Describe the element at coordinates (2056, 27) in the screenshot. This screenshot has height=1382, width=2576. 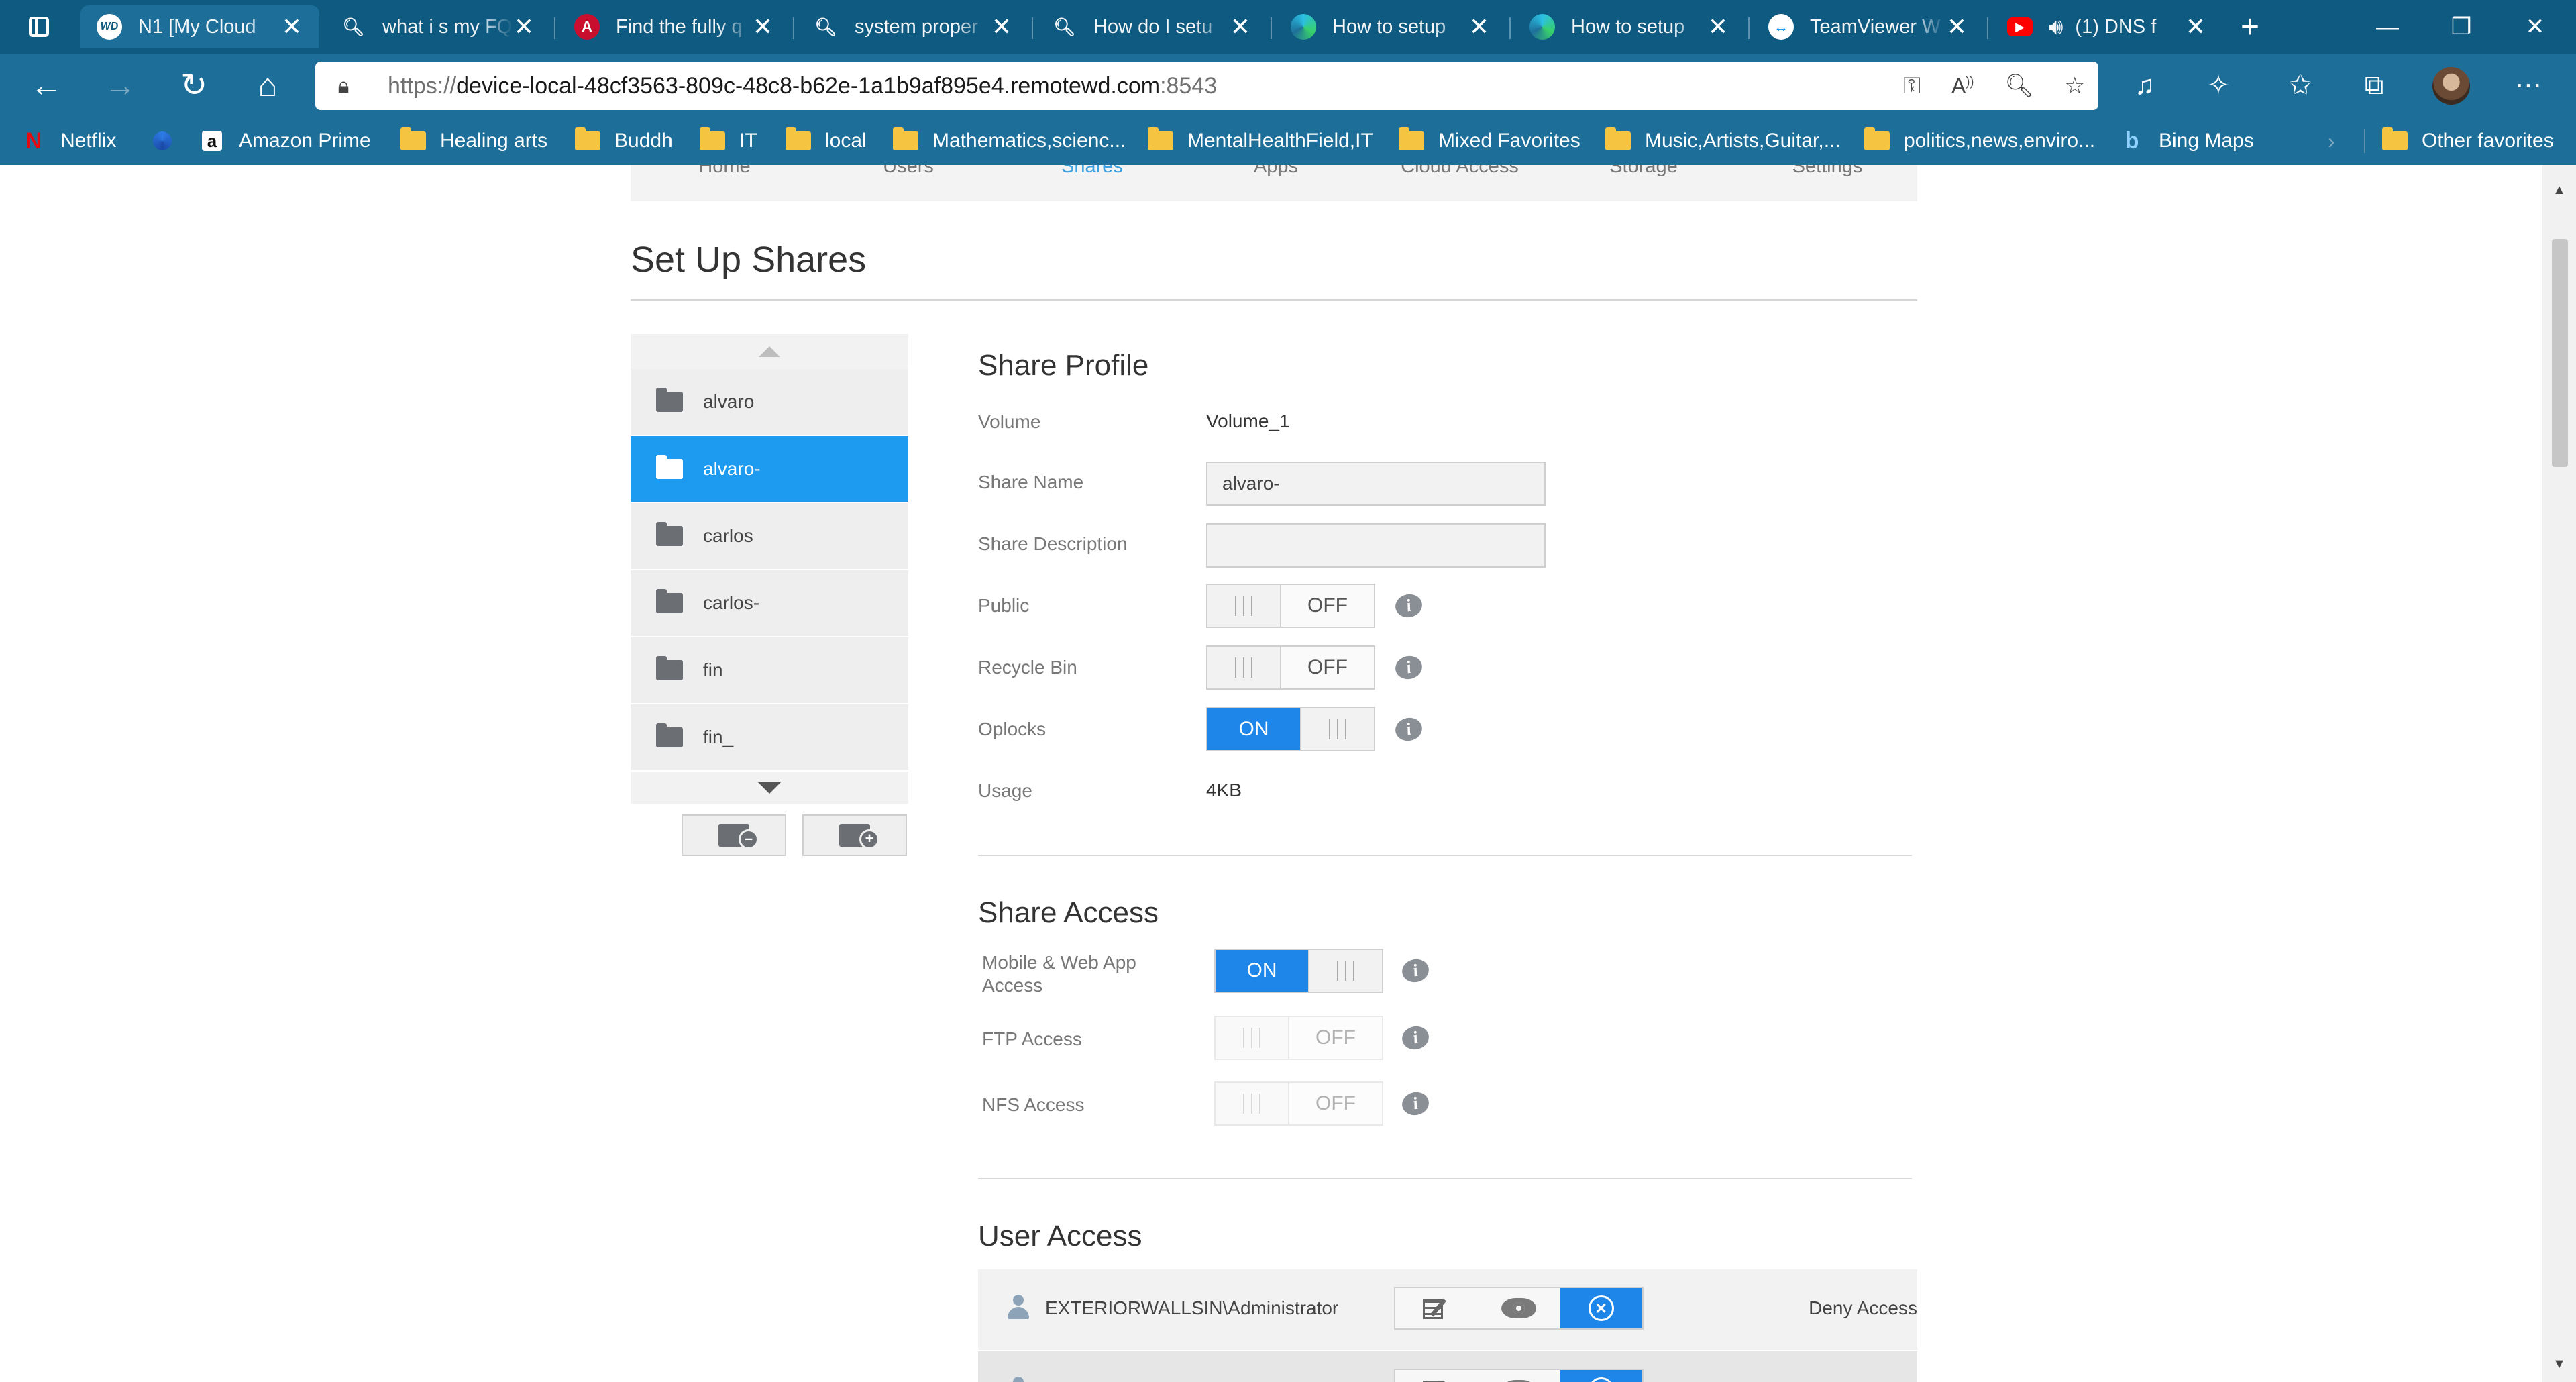
I see `speaker-icon: 🔊︎` at that location.